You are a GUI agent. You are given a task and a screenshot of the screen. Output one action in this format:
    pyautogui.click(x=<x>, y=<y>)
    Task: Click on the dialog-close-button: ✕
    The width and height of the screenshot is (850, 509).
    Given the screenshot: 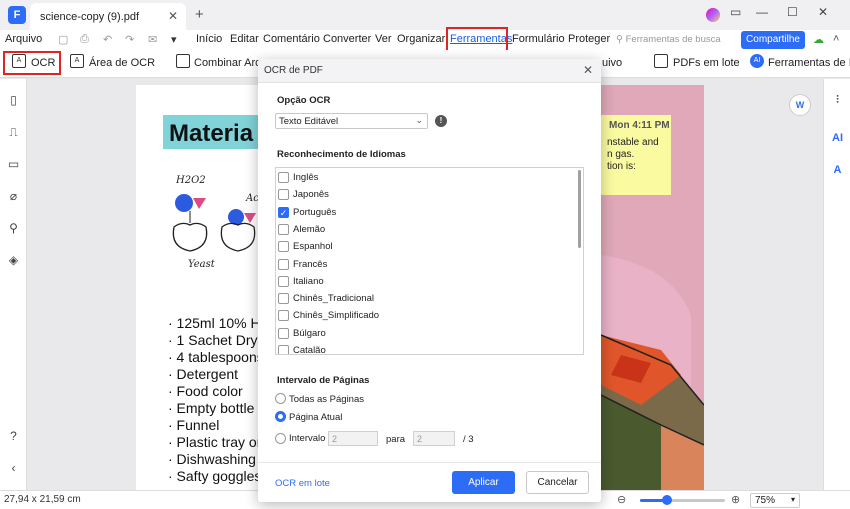 What is the action you would take?
    pyautogui.click(x=588, y=70)
    